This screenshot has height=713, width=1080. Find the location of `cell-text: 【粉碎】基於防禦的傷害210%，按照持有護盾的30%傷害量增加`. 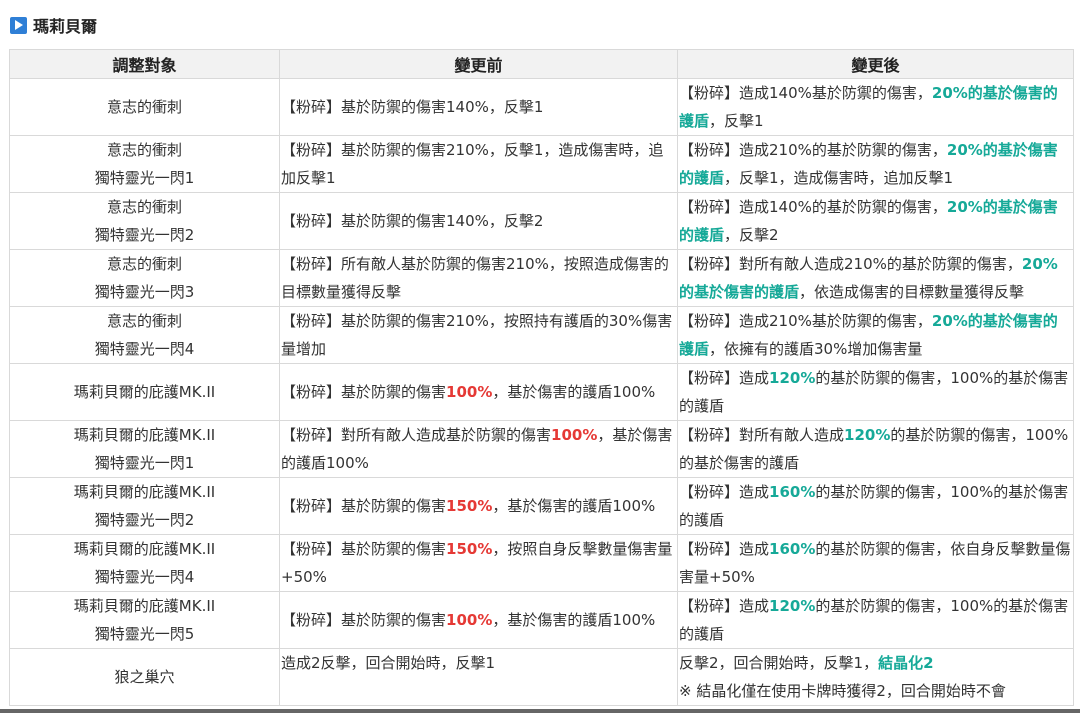

cell-text: 【粉碎】基於防禦的傷害210%，按照持有護盾的30%傷害量增加 is located at coordinates (477, 335).